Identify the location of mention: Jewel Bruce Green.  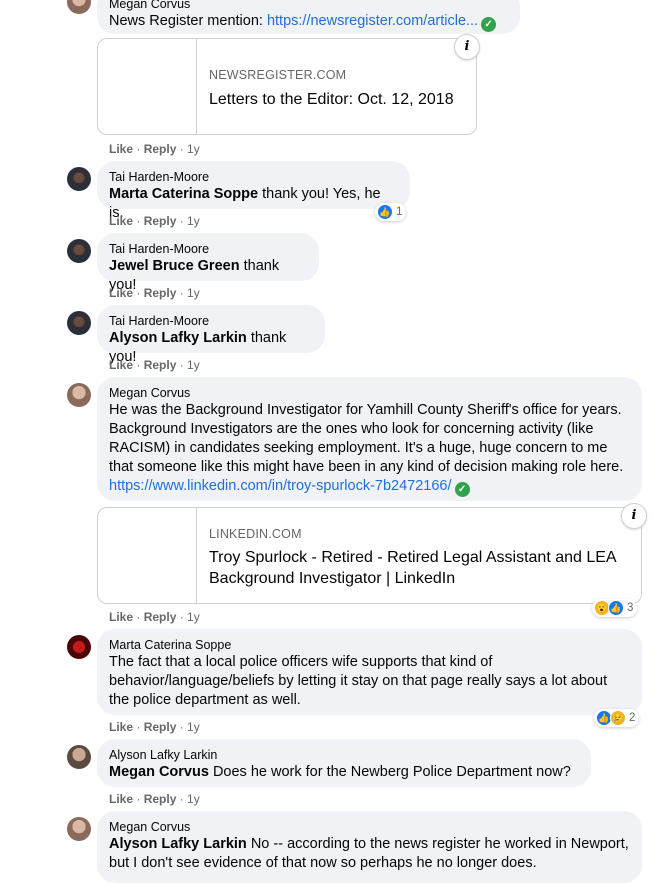
(174, 266).